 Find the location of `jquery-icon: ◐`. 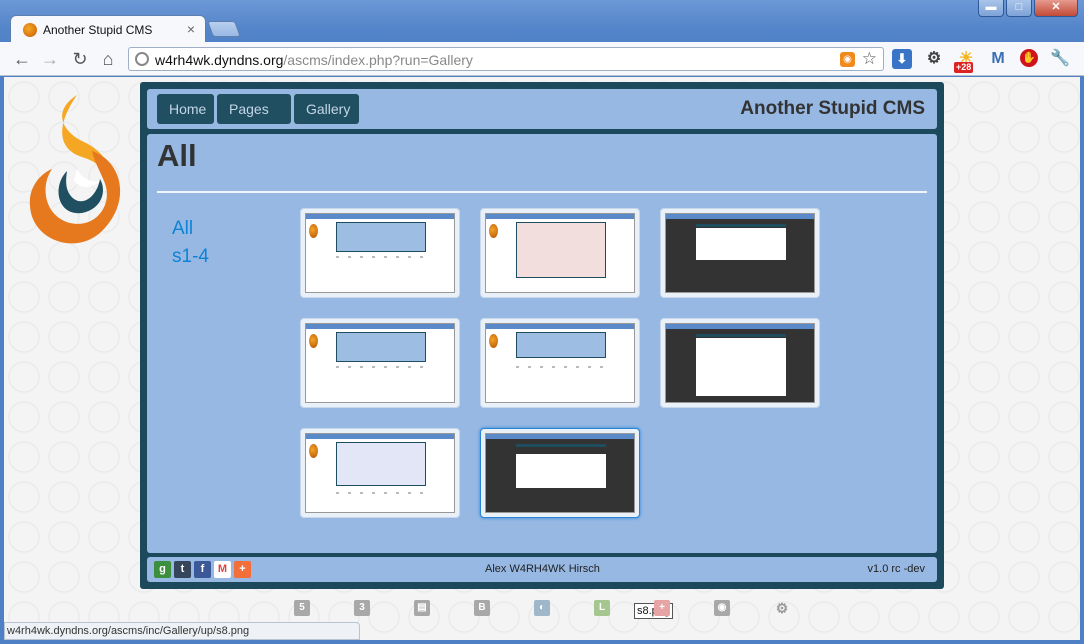

jquery-icon: ◐ is located at coordinates (542, 608).